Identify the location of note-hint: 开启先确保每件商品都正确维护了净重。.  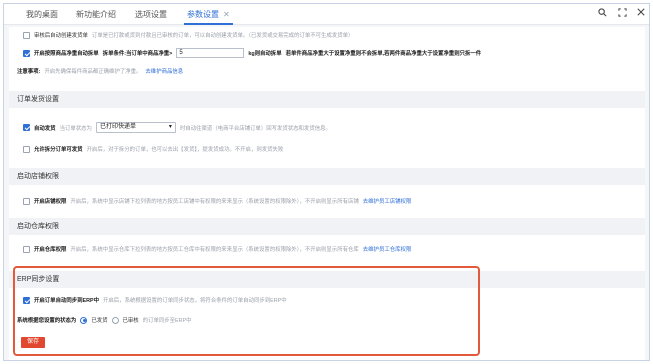
(93, 72).